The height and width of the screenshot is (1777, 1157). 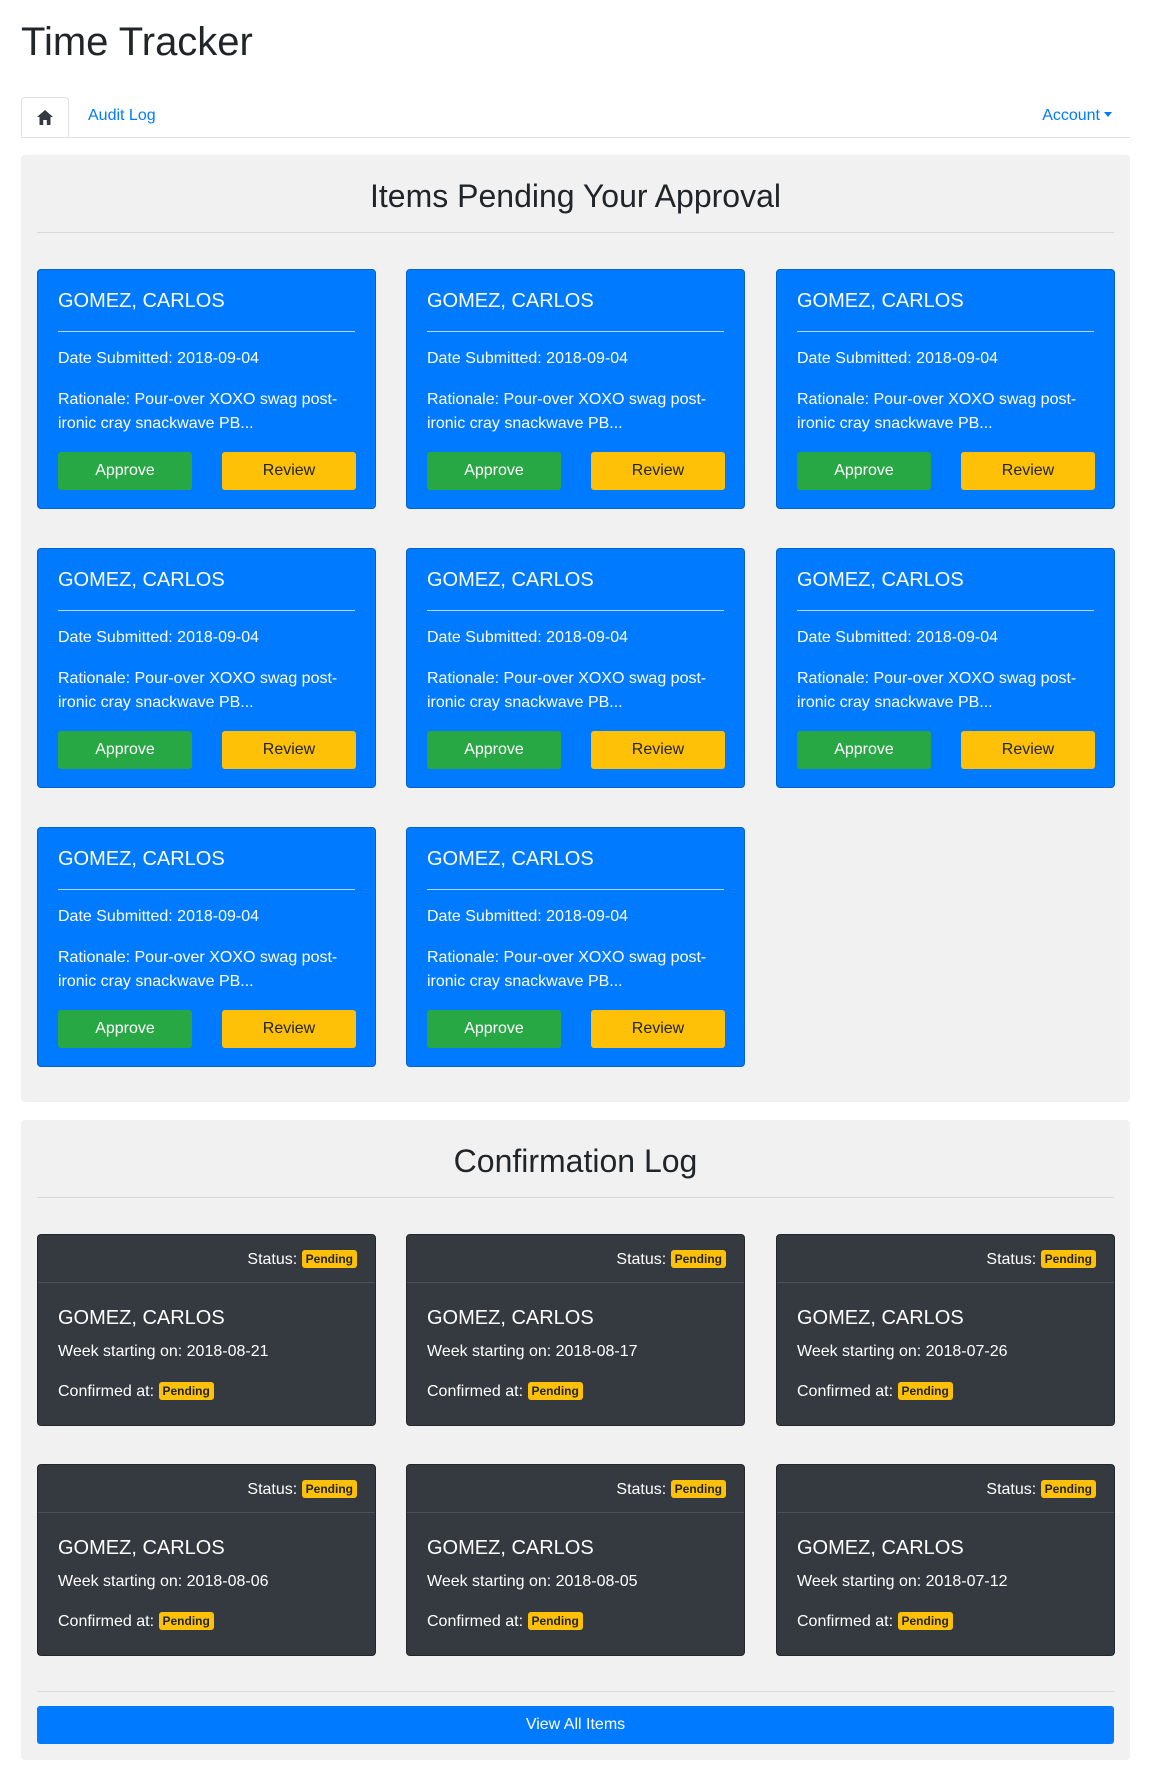 I want to click on tab-audit-log: Audit Log, so click(x=122, y=116).